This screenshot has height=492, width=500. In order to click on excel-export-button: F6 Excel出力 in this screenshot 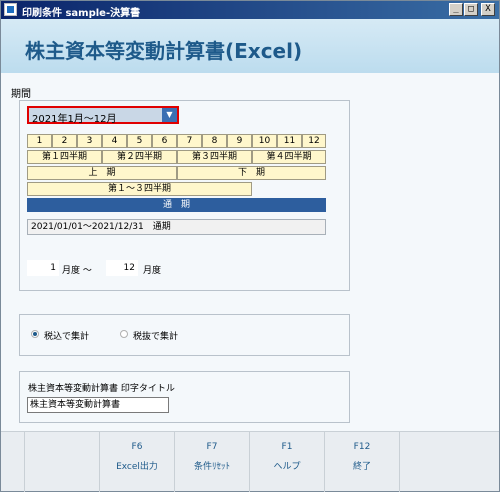, I will do `click(136, 462)`.